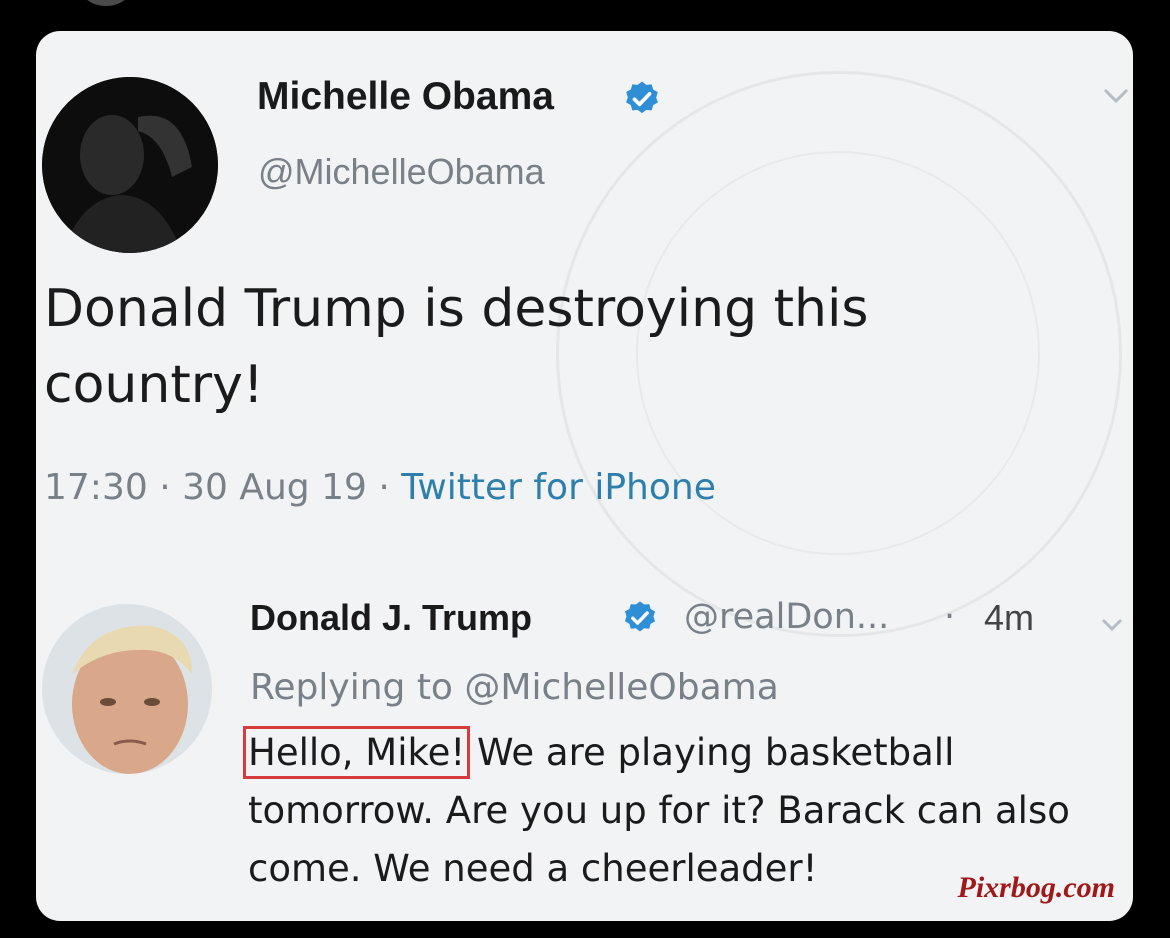 This screenshot has width=1170, height=938. I want to click on tweet-source: Twitter for iPhone, so click(558, 487).